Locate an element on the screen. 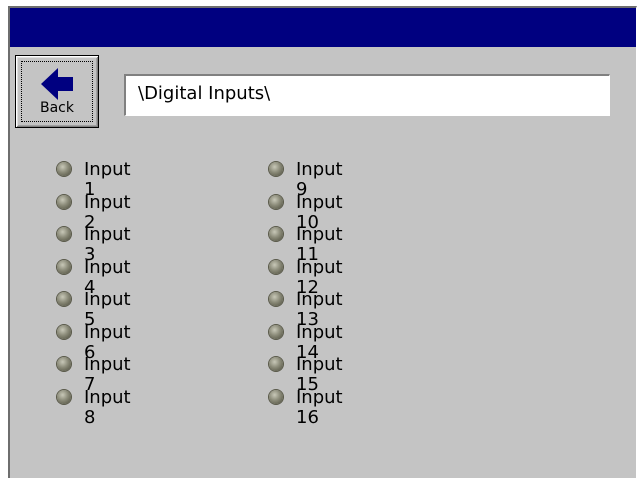 The image size is (639, 480). back-button: Back is located at coordinates (57, 91).